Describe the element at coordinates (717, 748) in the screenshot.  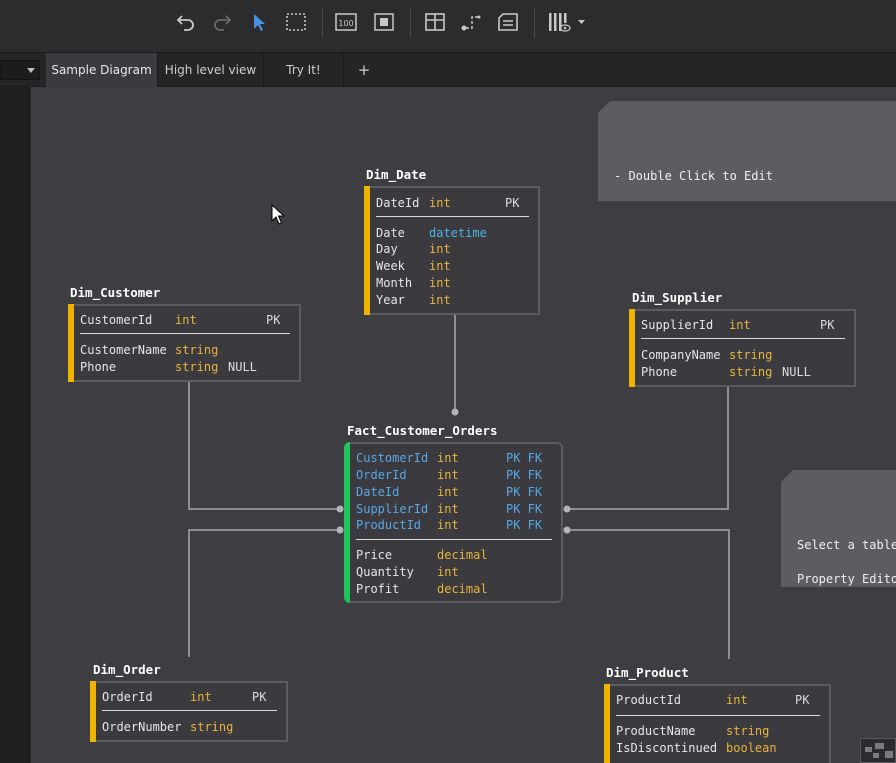
I see `table-row: IsDiscontinued boolean` at that location.